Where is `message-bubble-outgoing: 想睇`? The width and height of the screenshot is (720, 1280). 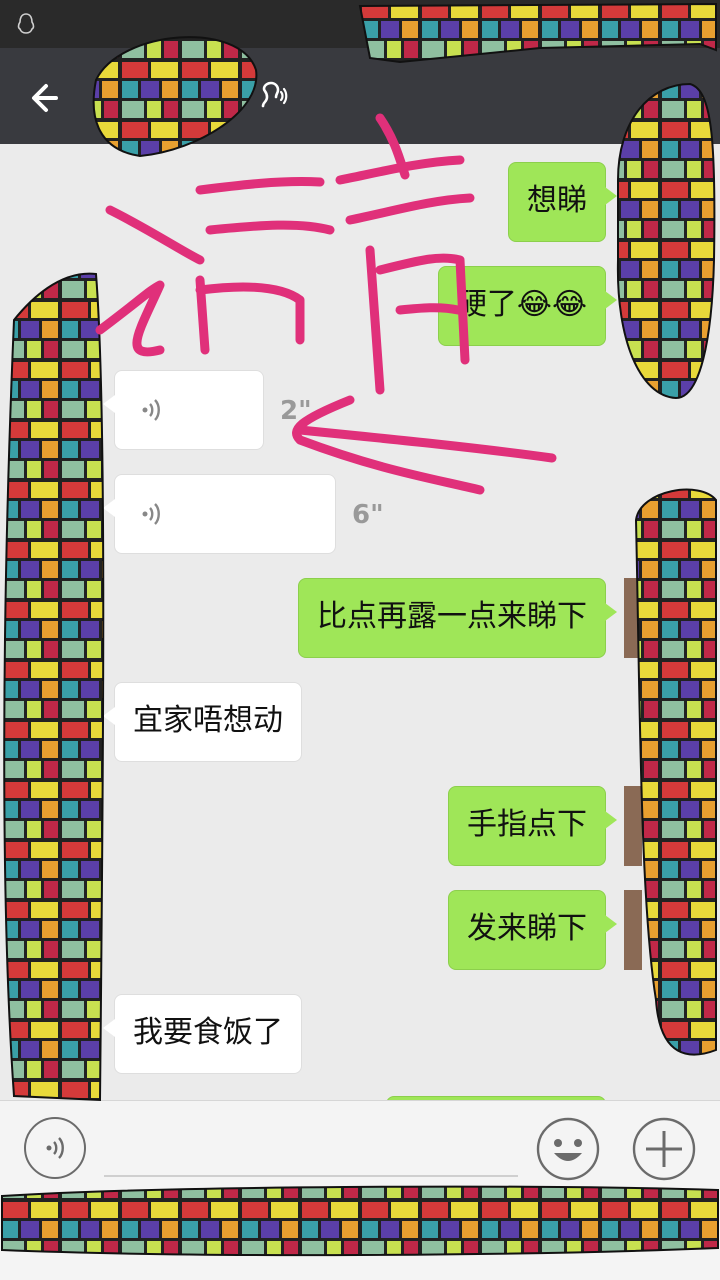
message-bubble-outgoing: 想睇 is located at coordinates (562, 202).